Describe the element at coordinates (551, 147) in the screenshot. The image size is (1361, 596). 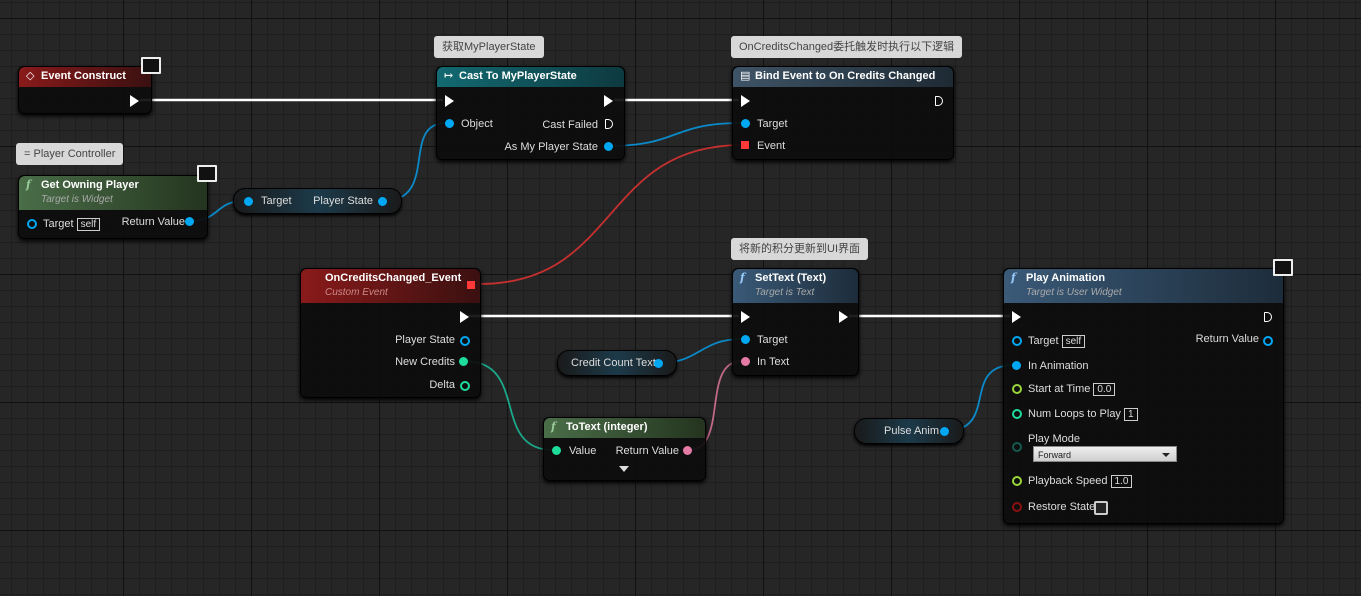
I see `pin-label: As My Player State` at that location.